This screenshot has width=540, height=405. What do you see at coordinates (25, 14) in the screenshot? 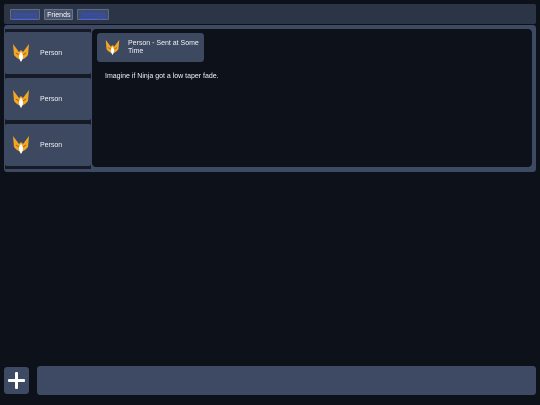
I see `tab-servers: Servers` at bounding box center [25, 14].